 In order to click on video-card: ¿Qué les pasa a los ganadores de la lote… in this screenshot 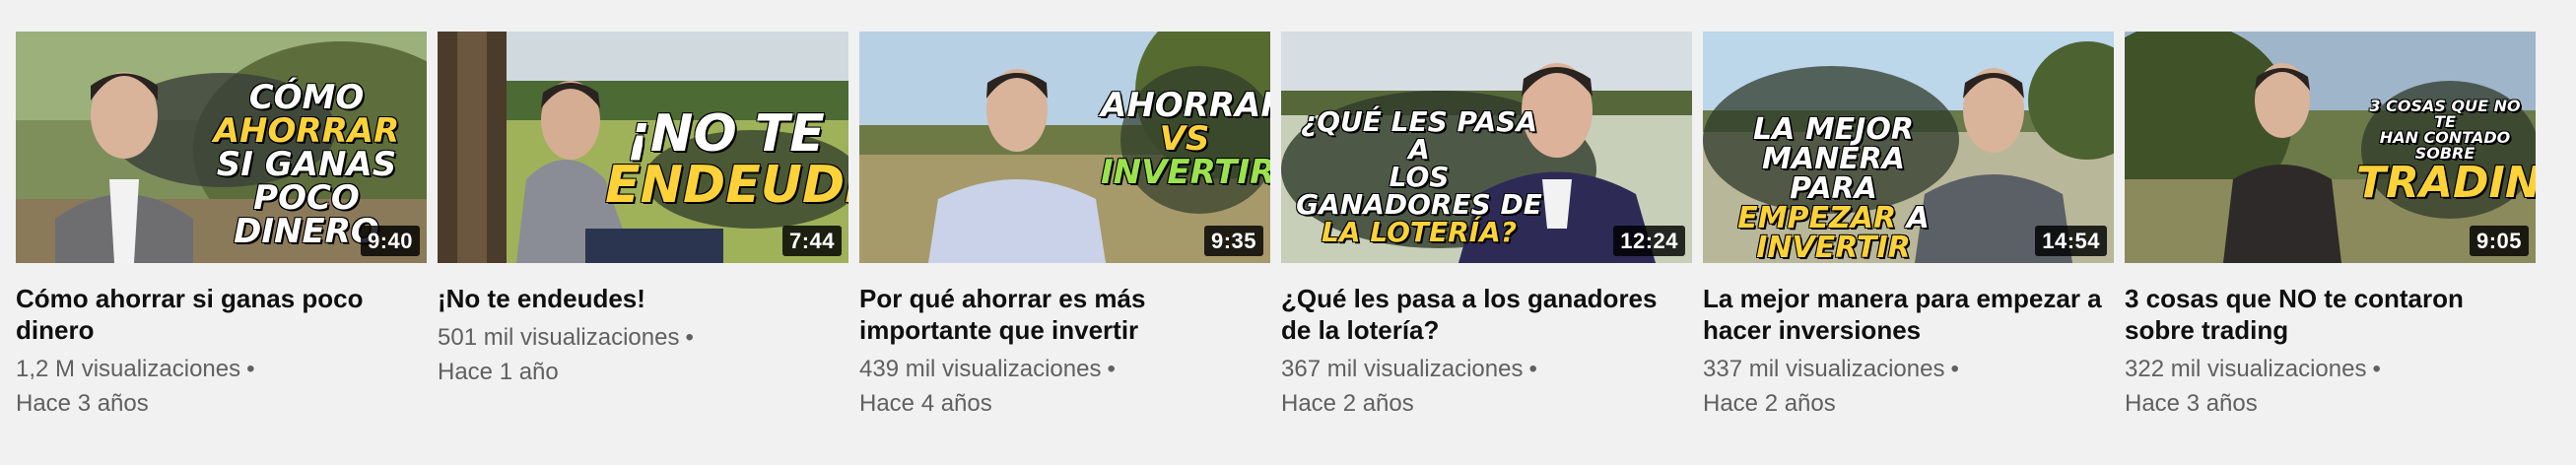, I will do `click(1486, 227)`.